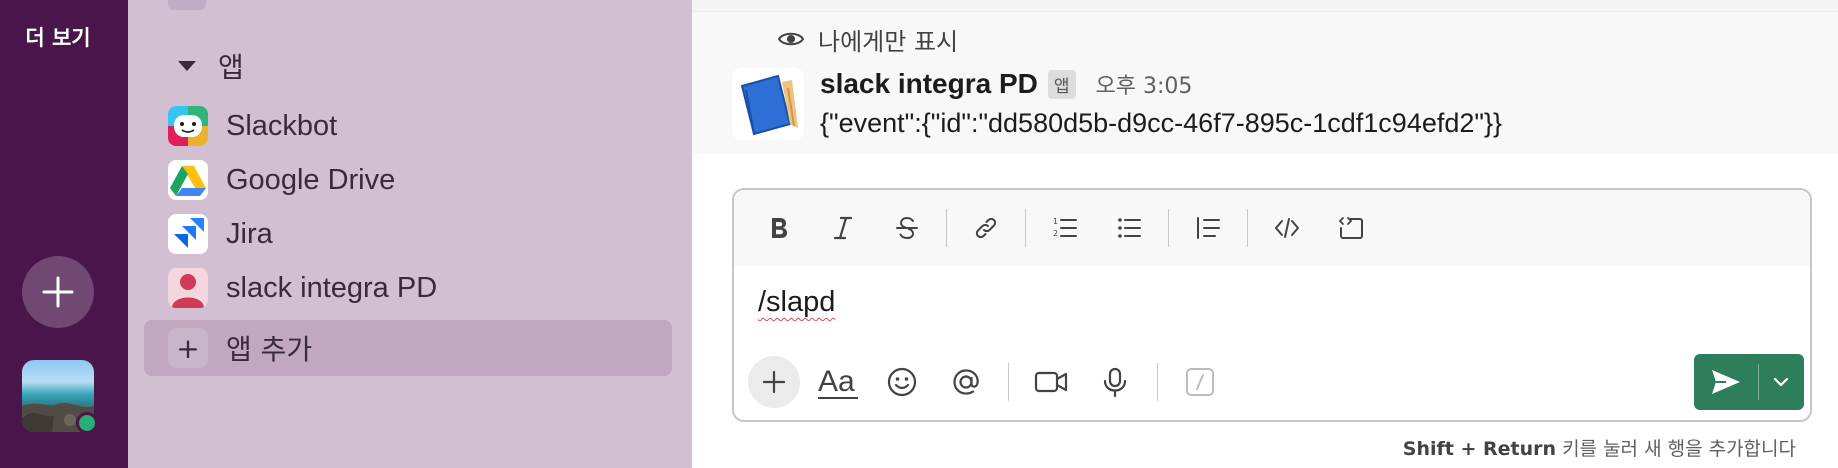 The image size is (1838, 468). Describe the element at coordinates (188, 348) in the screenshot. I see `plus-icon: +` at that location.